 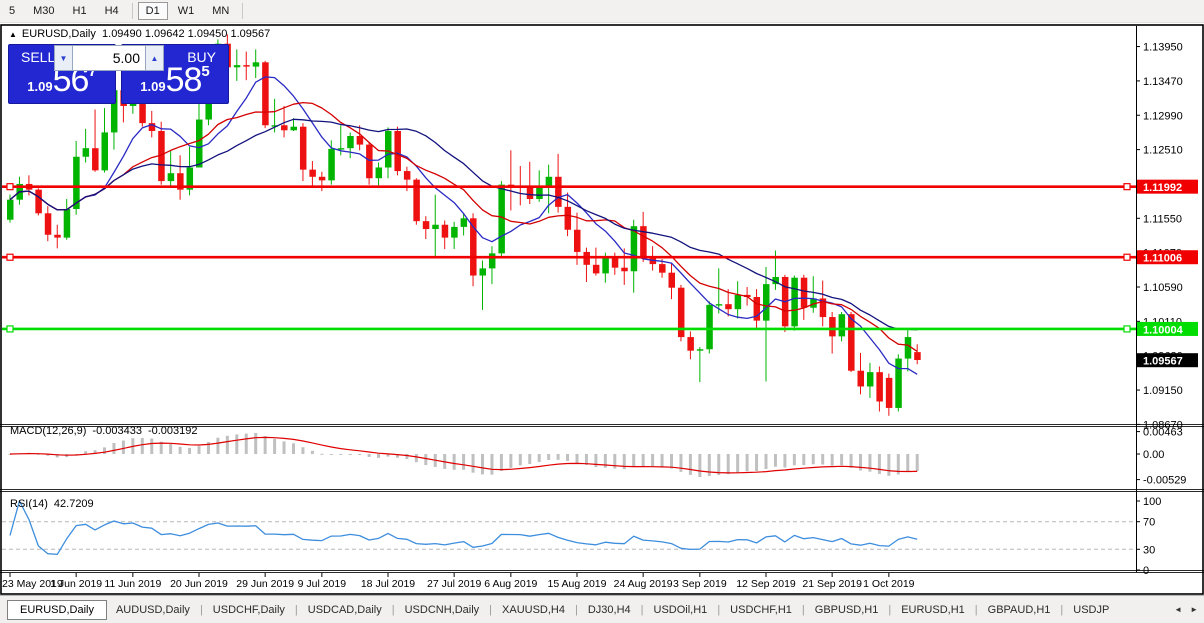 What do you see at coordinates (12, 11) in the screenshot?
I see `timeframe-button-5: 5` at bounding box center [12, 11].